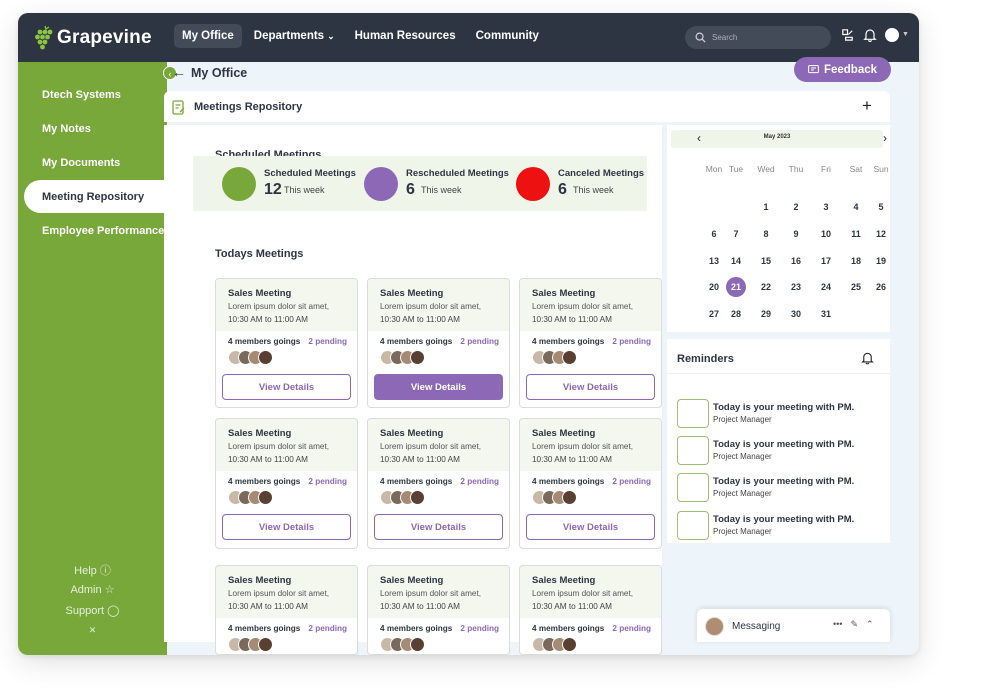  Describe the element at coordinates (766, 287) in the screenshot. I see `calendar-day: 22` at that location.